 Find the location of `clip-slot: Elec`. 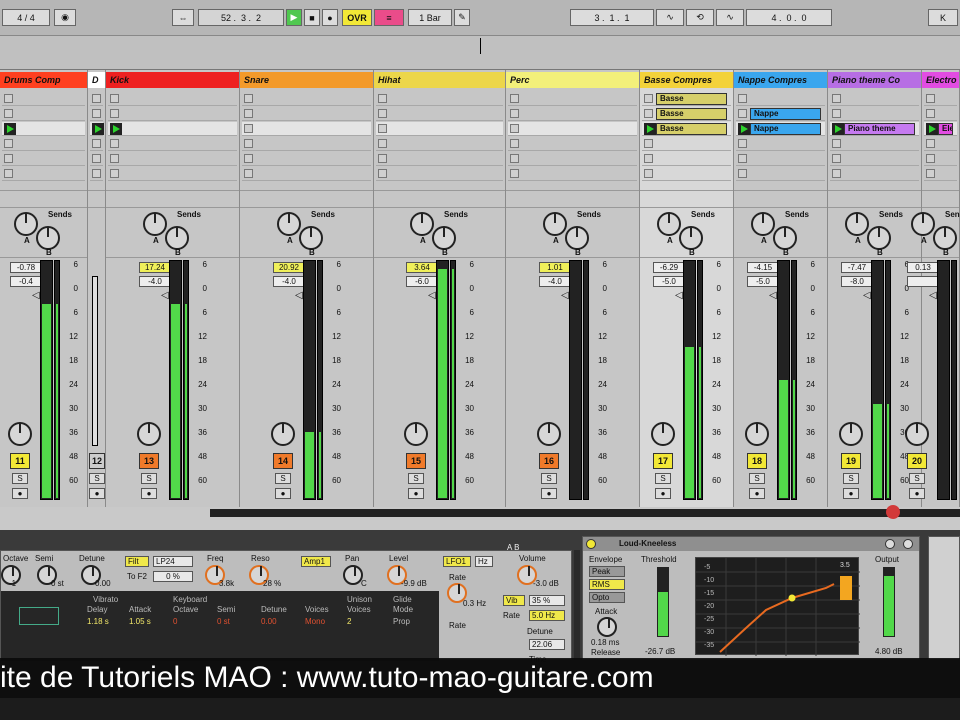

clip-slot: Elec is located at coordinates (940, 129).